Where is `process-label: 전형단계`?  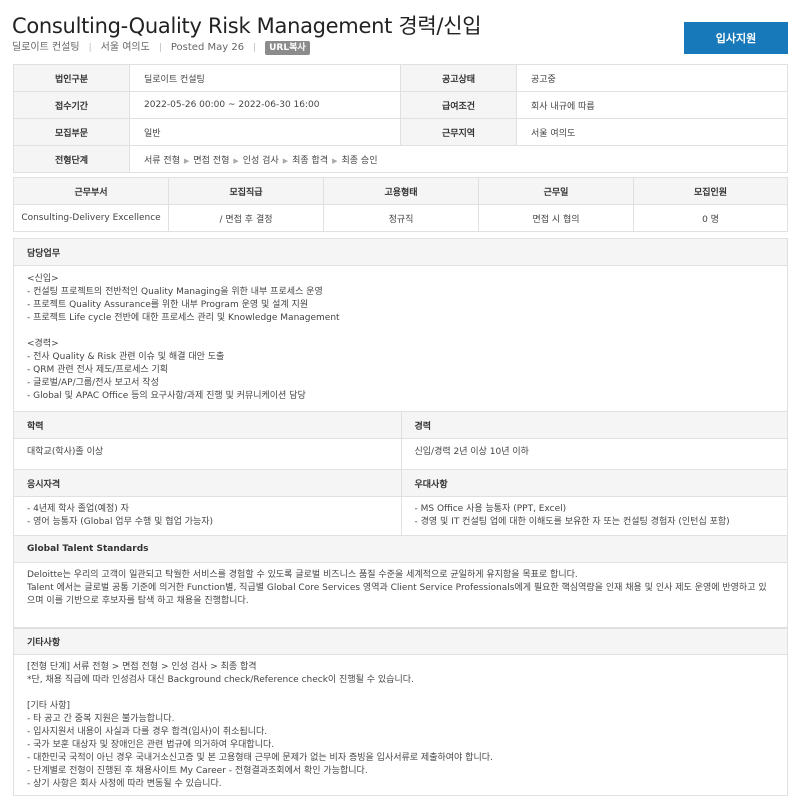 process-label: 전형단계 is located at coordinates (71, 159).